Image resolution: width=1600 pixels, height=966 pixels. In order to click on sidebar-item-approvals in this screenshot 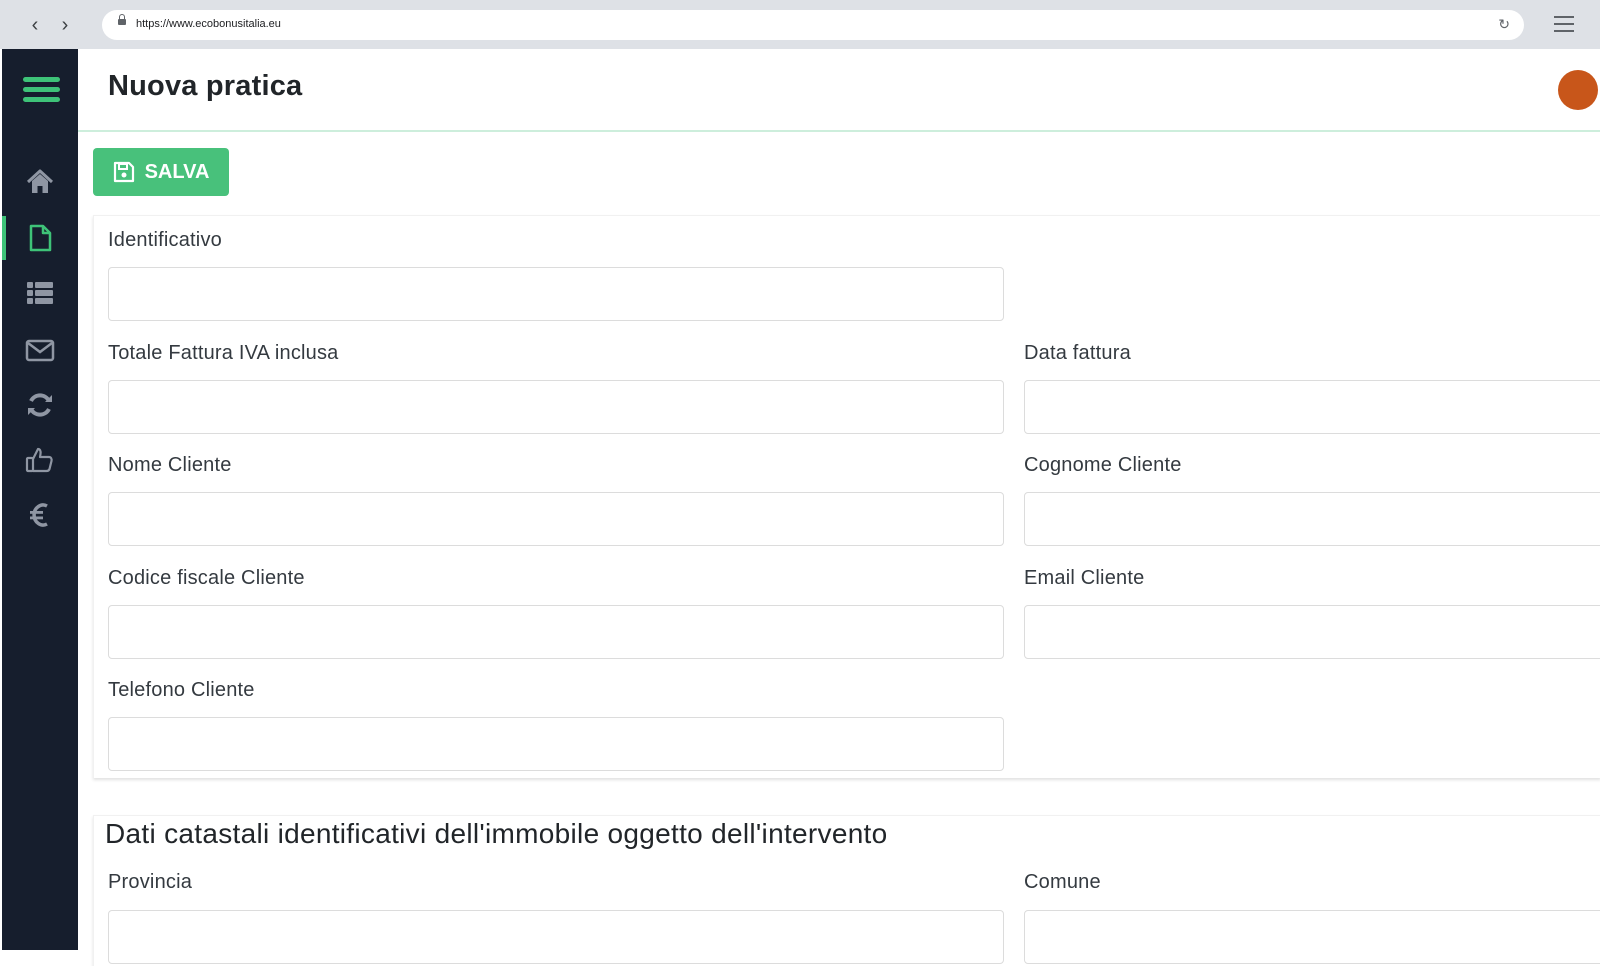, I will do `click(40, 460)`.